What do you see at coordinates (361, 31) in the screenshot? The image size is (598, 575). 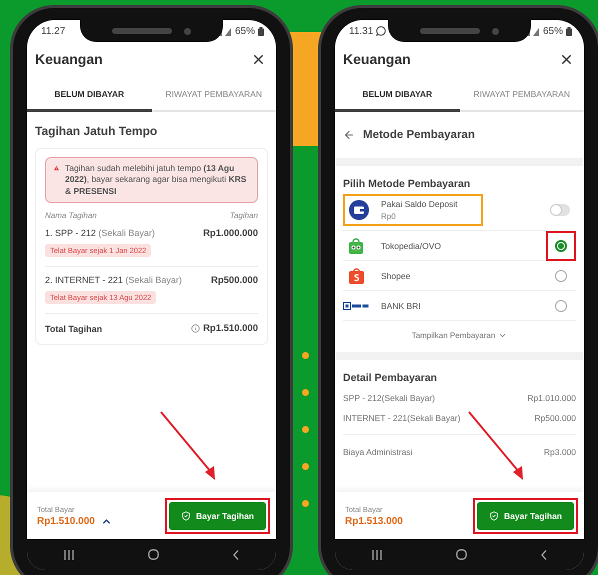 I see `status-time: 11.31` at bounding box center [361, 31].